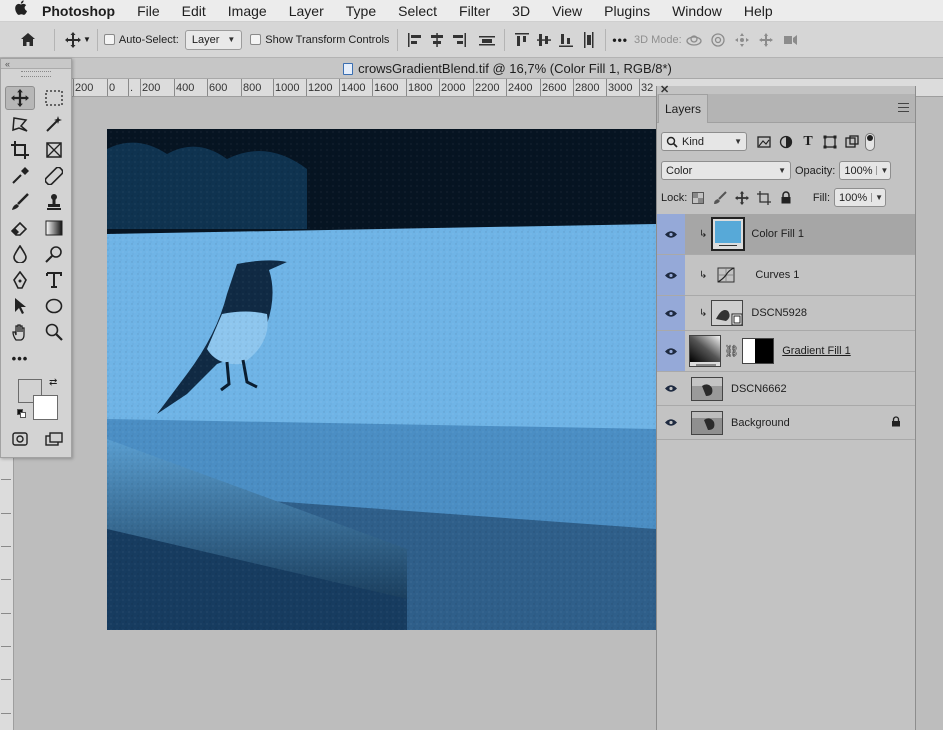 The image size is (943, 730). Describe the element at coordinates (53, 382) in the screenshot. I see `swap-colors-icon: ⇄` at that location.